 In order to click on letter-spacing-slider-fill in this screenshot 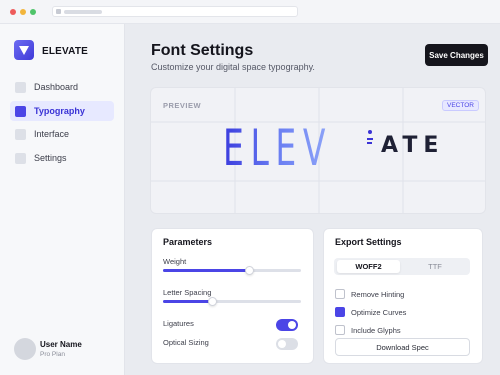, I will do `click(188, 301)`.